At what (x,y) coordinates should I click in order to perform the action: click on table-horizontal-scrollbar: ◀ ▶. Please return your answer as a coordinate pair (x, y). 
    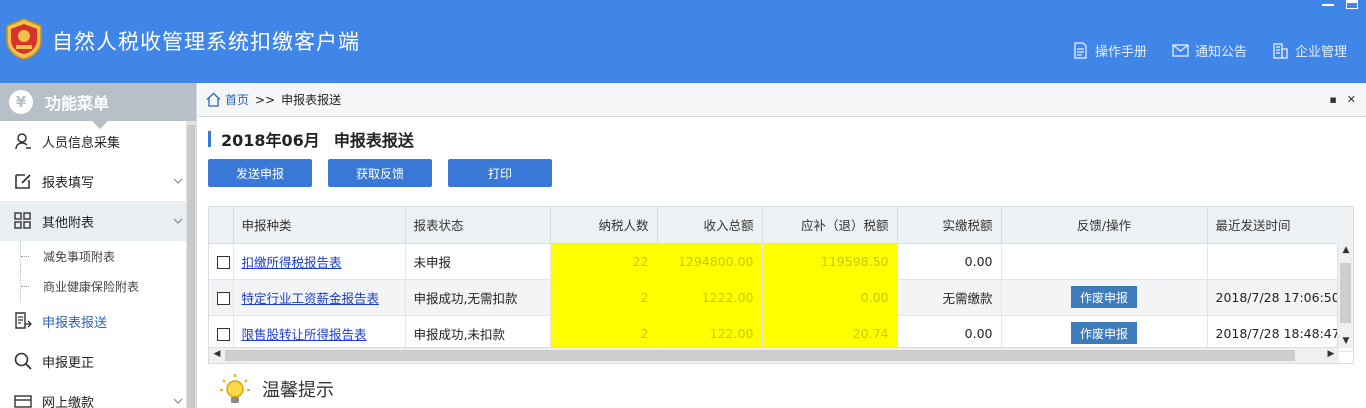
    Looking at the image, I should click on (774, 355).